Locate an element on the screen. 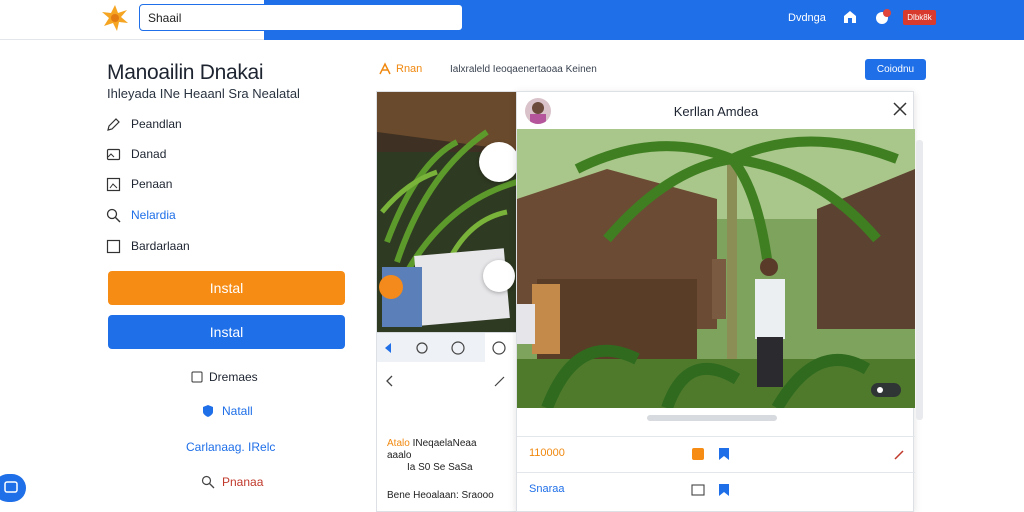 Image resolution: width=1024 pixels, height=512 pixels. refresh-icon is located at coordinates (422, 348).